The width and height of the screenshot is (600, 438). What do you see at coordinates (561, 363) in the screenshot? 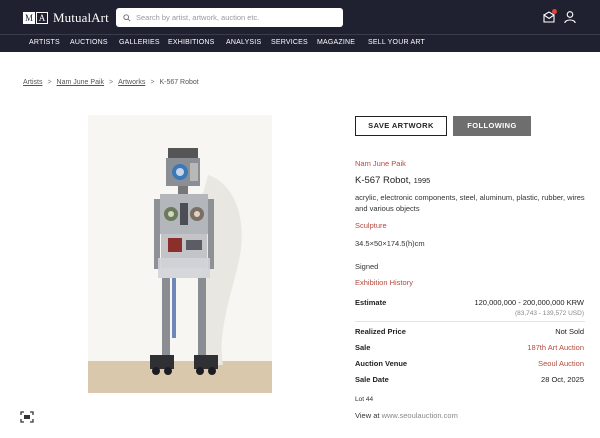
I see `auction-venue-link: Seoul Auction` at bounding box center [561, 363].